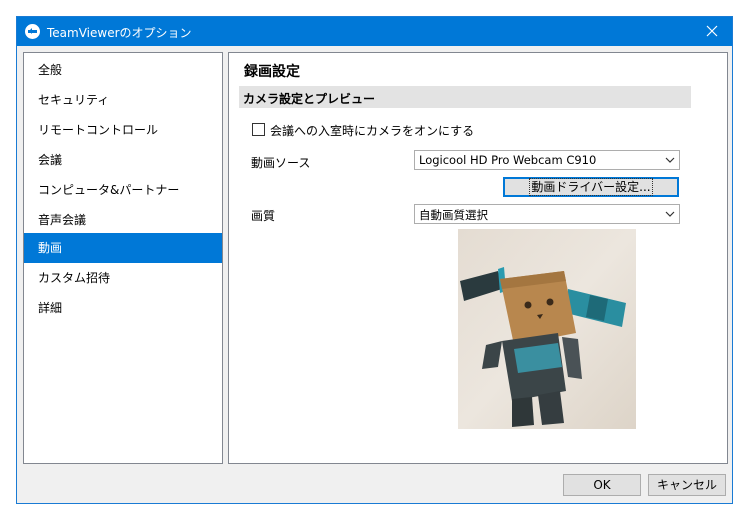  Describe the element at coordinates (309, 99) in the screenshot. I see `section-title: カメラ設定とプレビュー` at that location.